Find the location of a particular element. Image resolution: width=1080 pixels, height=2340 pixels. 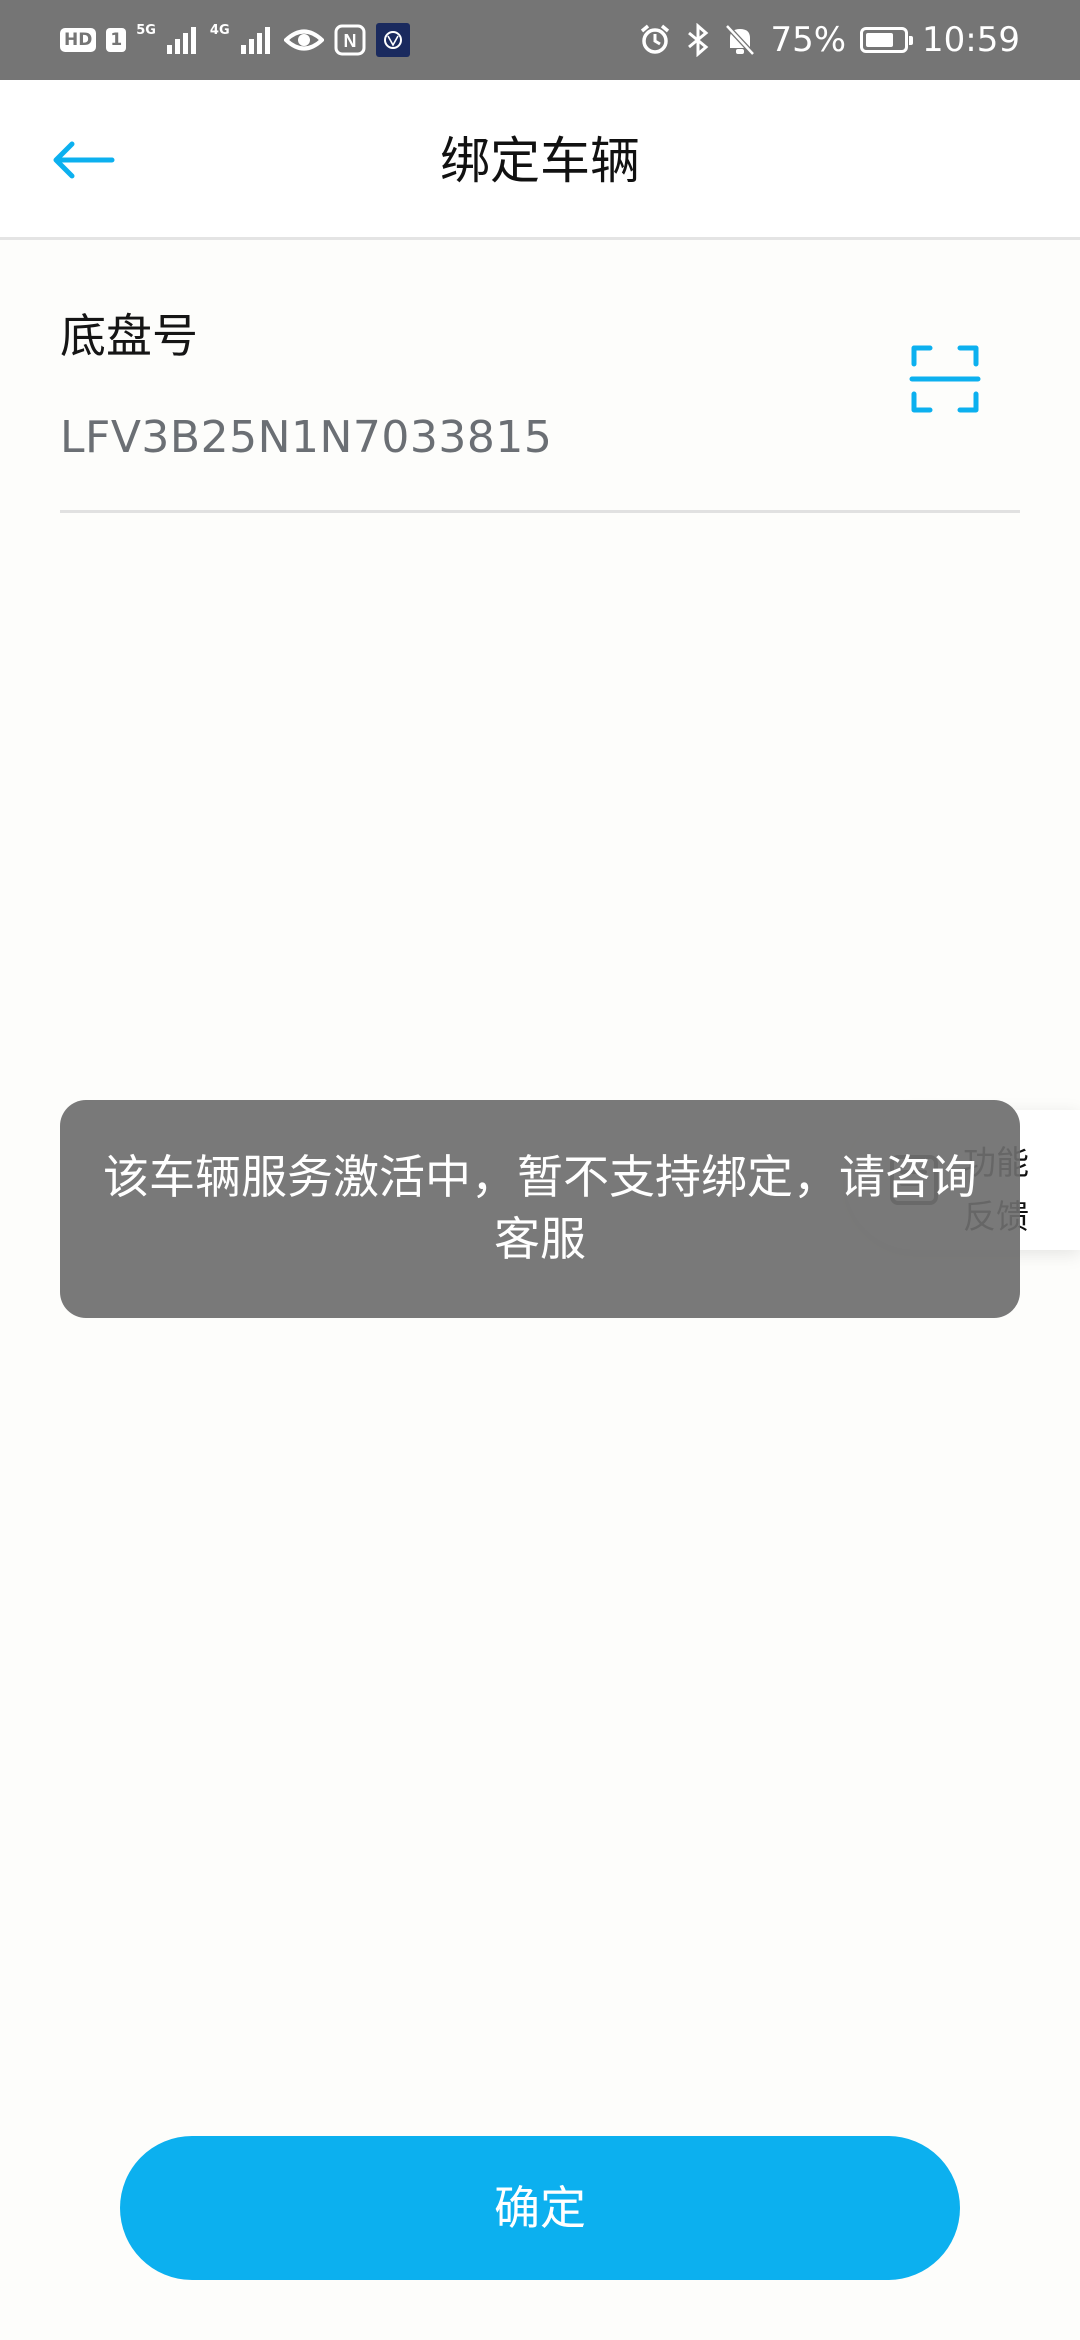

battery-percent: 75% is located at coordinates (808, 40).